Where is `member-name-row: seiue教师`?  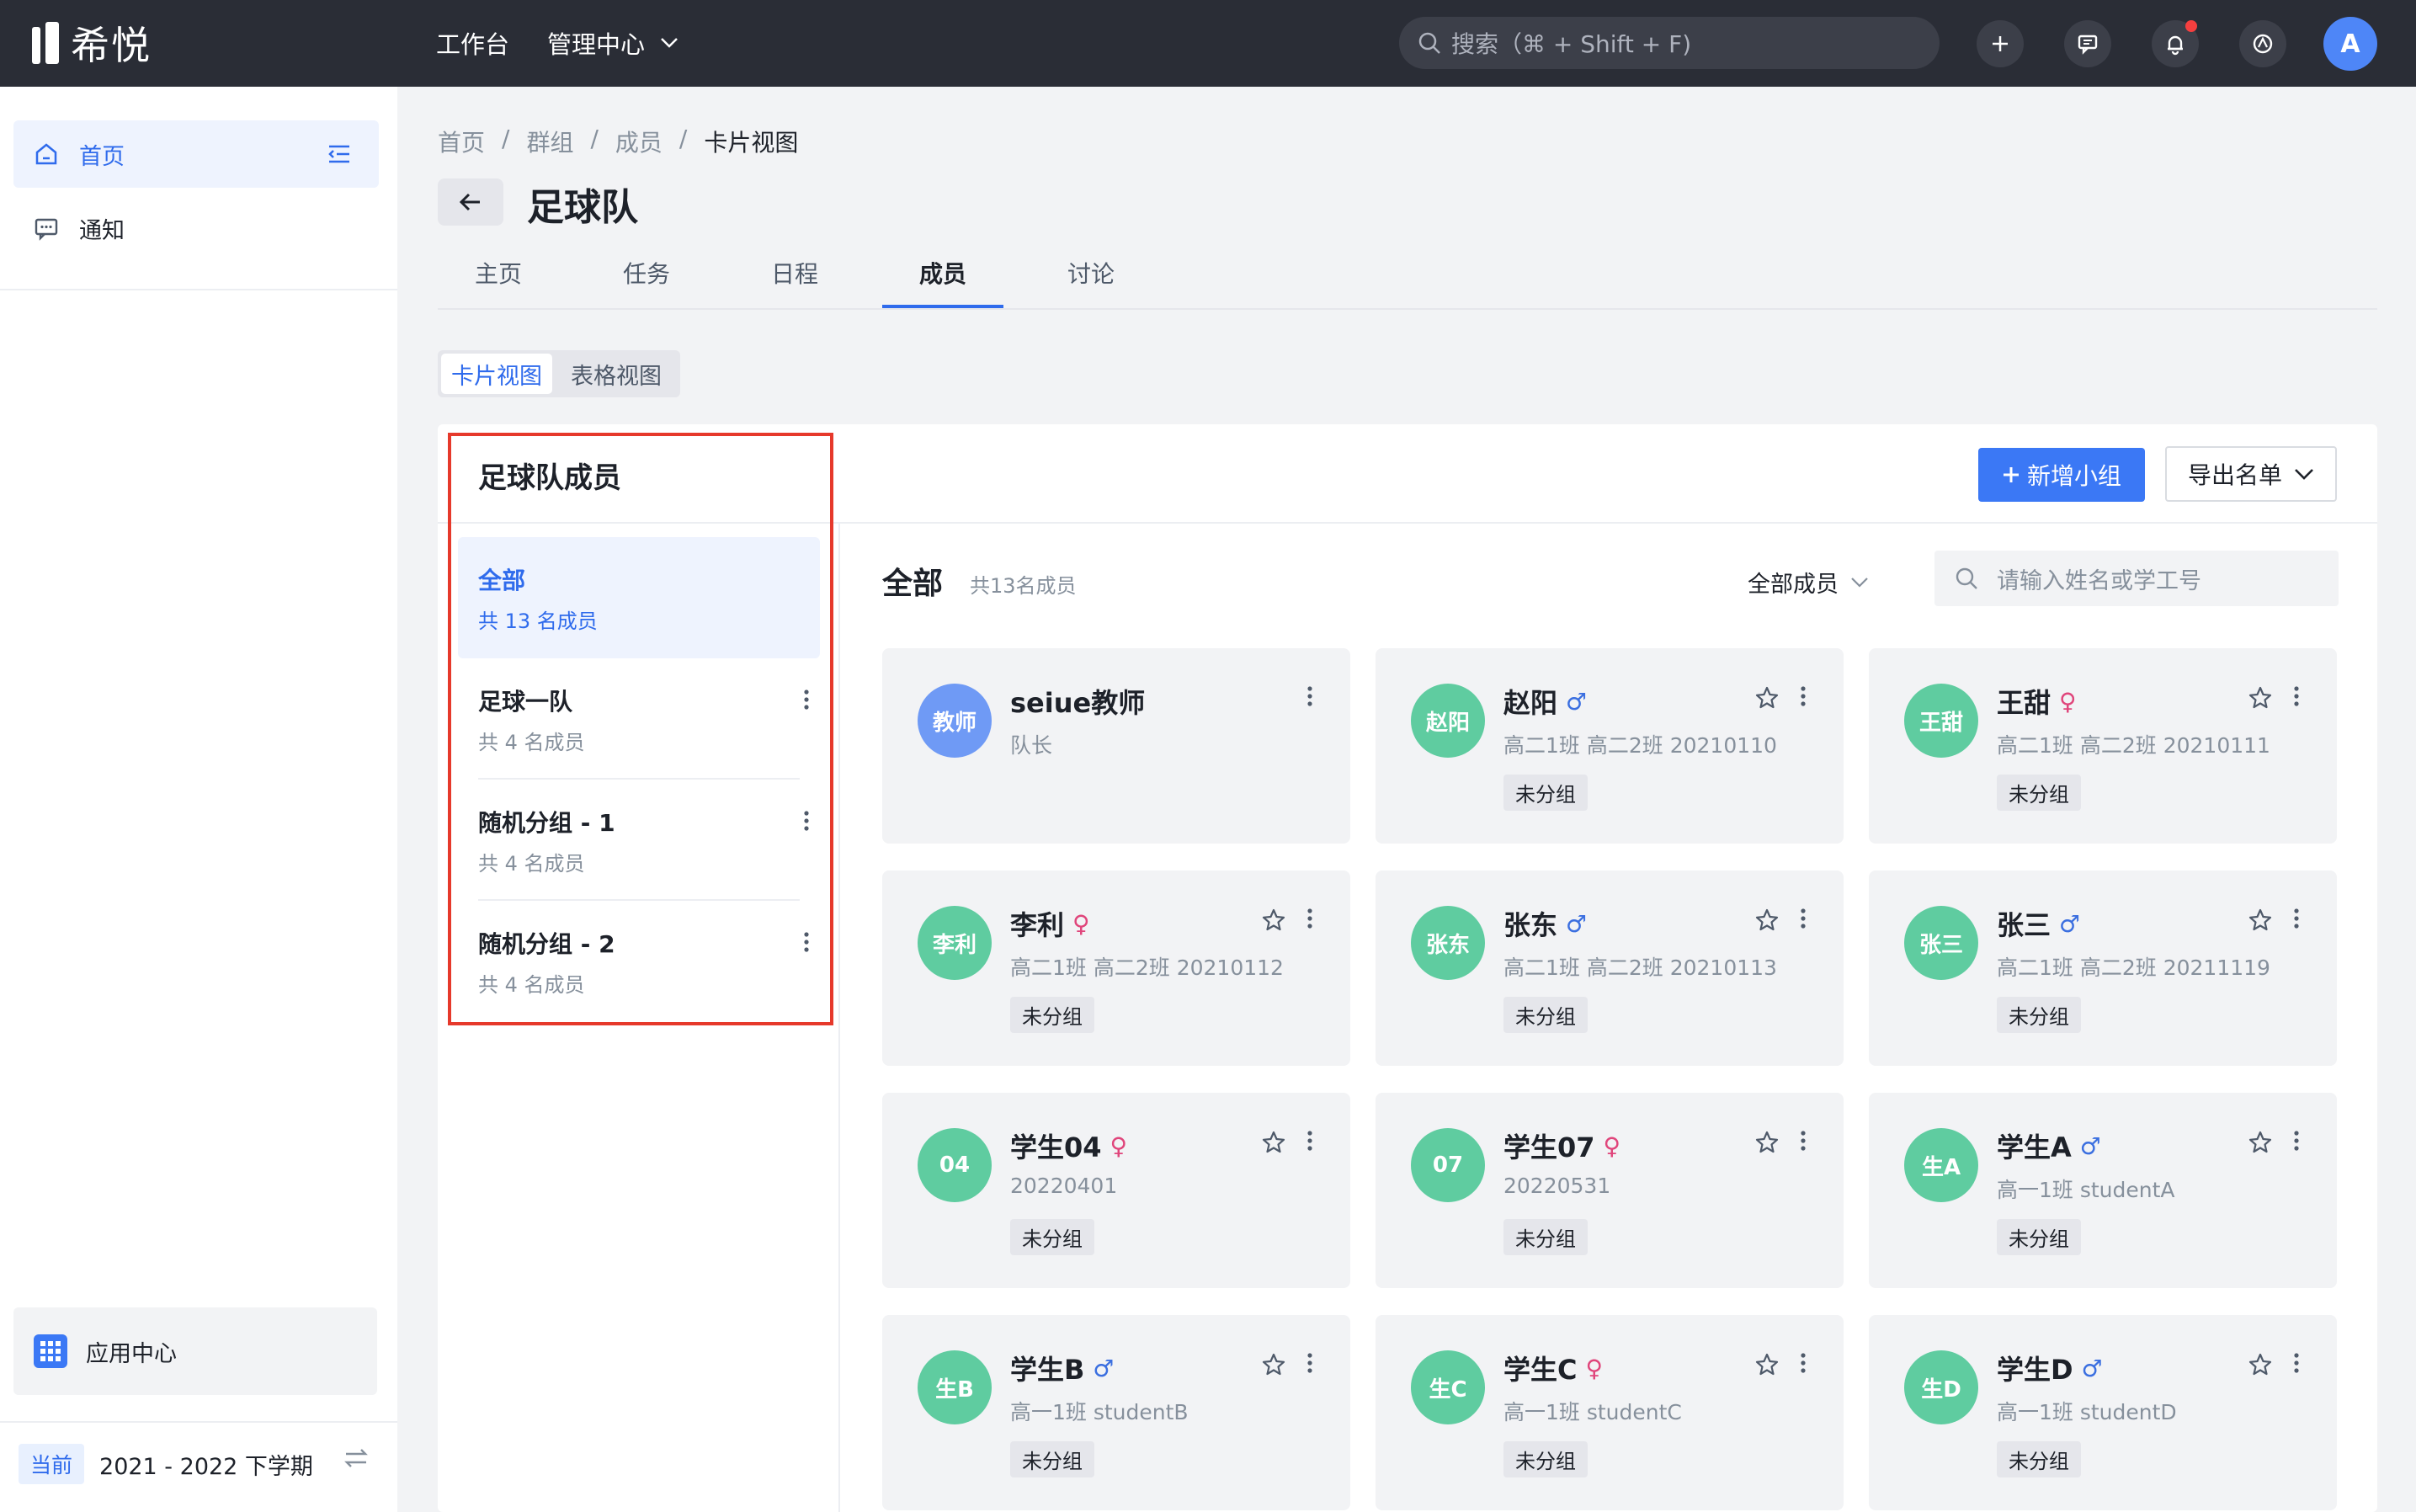
member-name-row: seiue教师 is located at coordinates (1077, 702).